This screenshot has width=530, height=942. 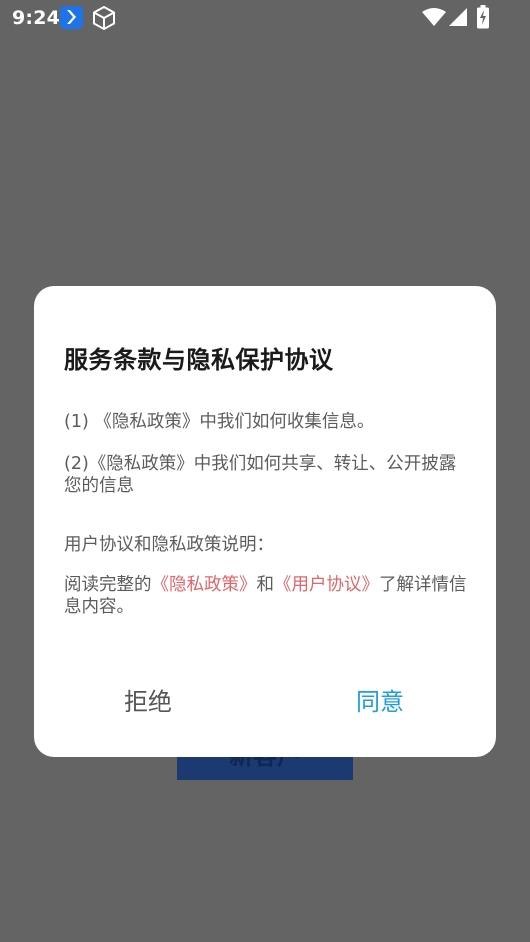 I want to click on read-full-text: 阅读完整的《隐私政策》和《用户协议》了解详情信息内容。, so click(x=266, y=596).